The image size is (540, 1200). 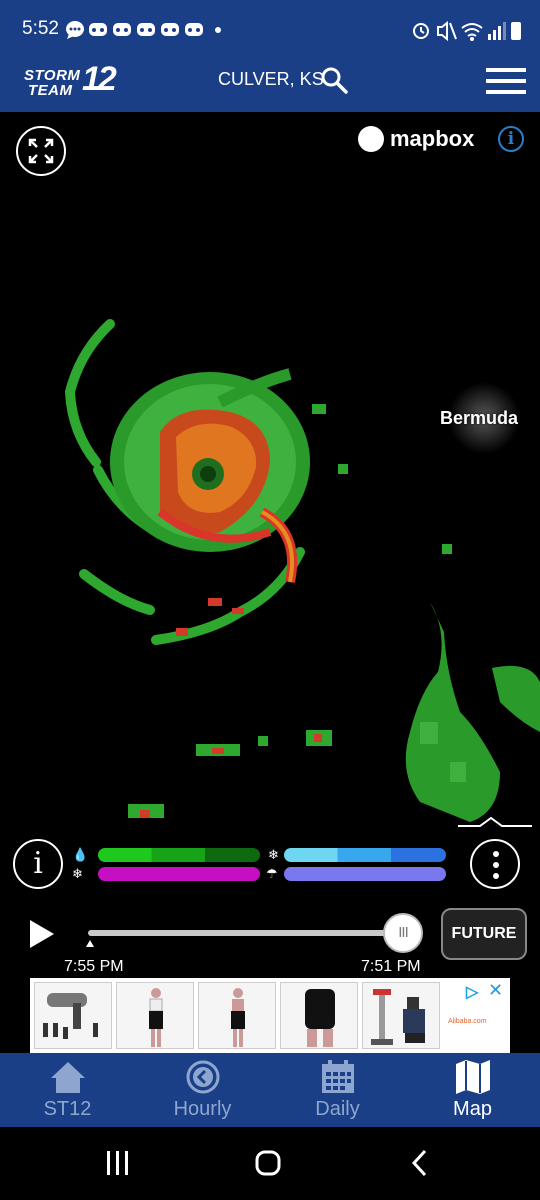 I want to click on logo-number: 12, so click(x=99, y=79).